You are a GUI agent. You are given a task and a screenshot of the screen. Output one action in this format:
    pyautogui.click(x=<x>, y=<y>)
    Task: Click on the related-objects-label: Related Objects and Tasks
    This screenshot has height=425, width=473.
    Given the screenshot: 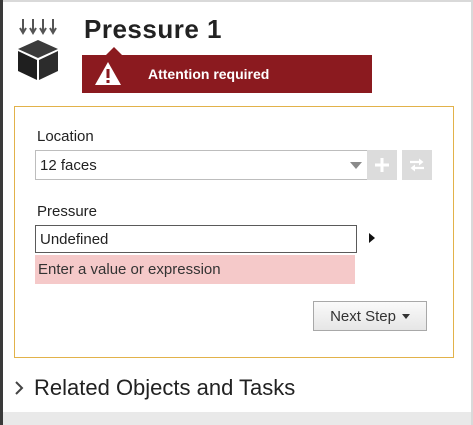 What is the action you would take?
    pyautogui.click(x=165, y=387)
    